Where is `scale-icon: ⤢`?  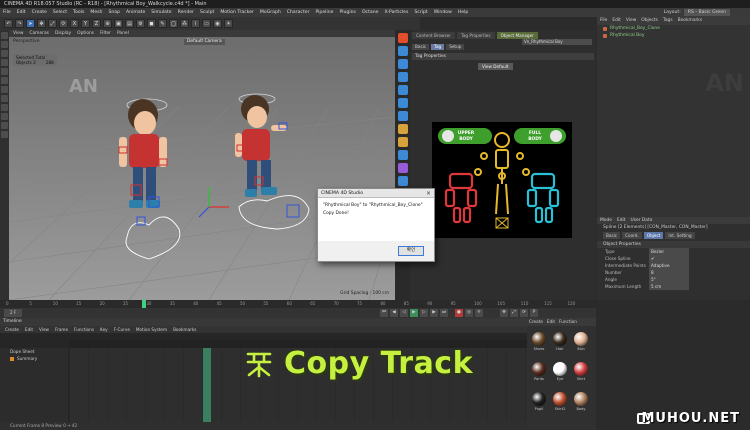 scale-icon: ⤢ is located at coordinates (52, 23).